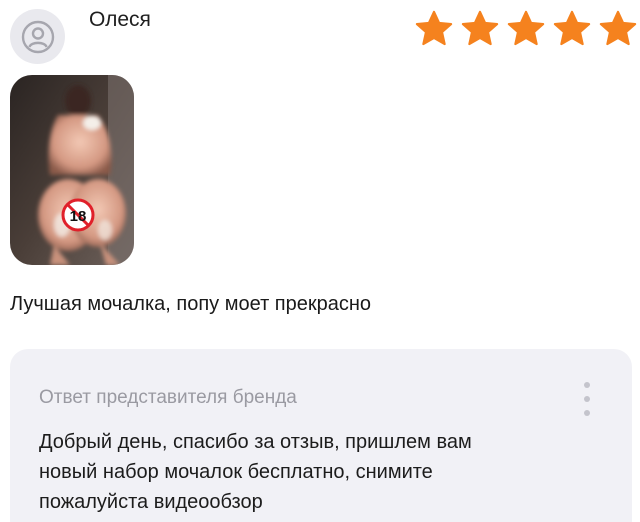 The height and width of the screenshot is (522, 640). Describe the element at coordinates (191, 304) in the screenshot. I see `review-text: Лучшая мочалка, попу моет прекрасно` at that location.